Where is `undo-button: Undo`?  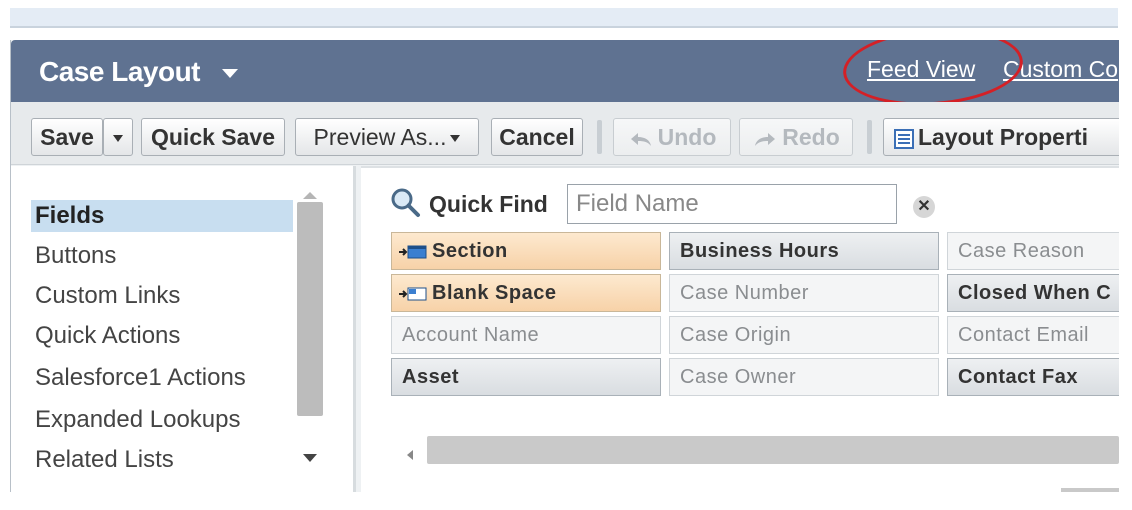
undo-button: Undo is located at coordinates (672, 137).